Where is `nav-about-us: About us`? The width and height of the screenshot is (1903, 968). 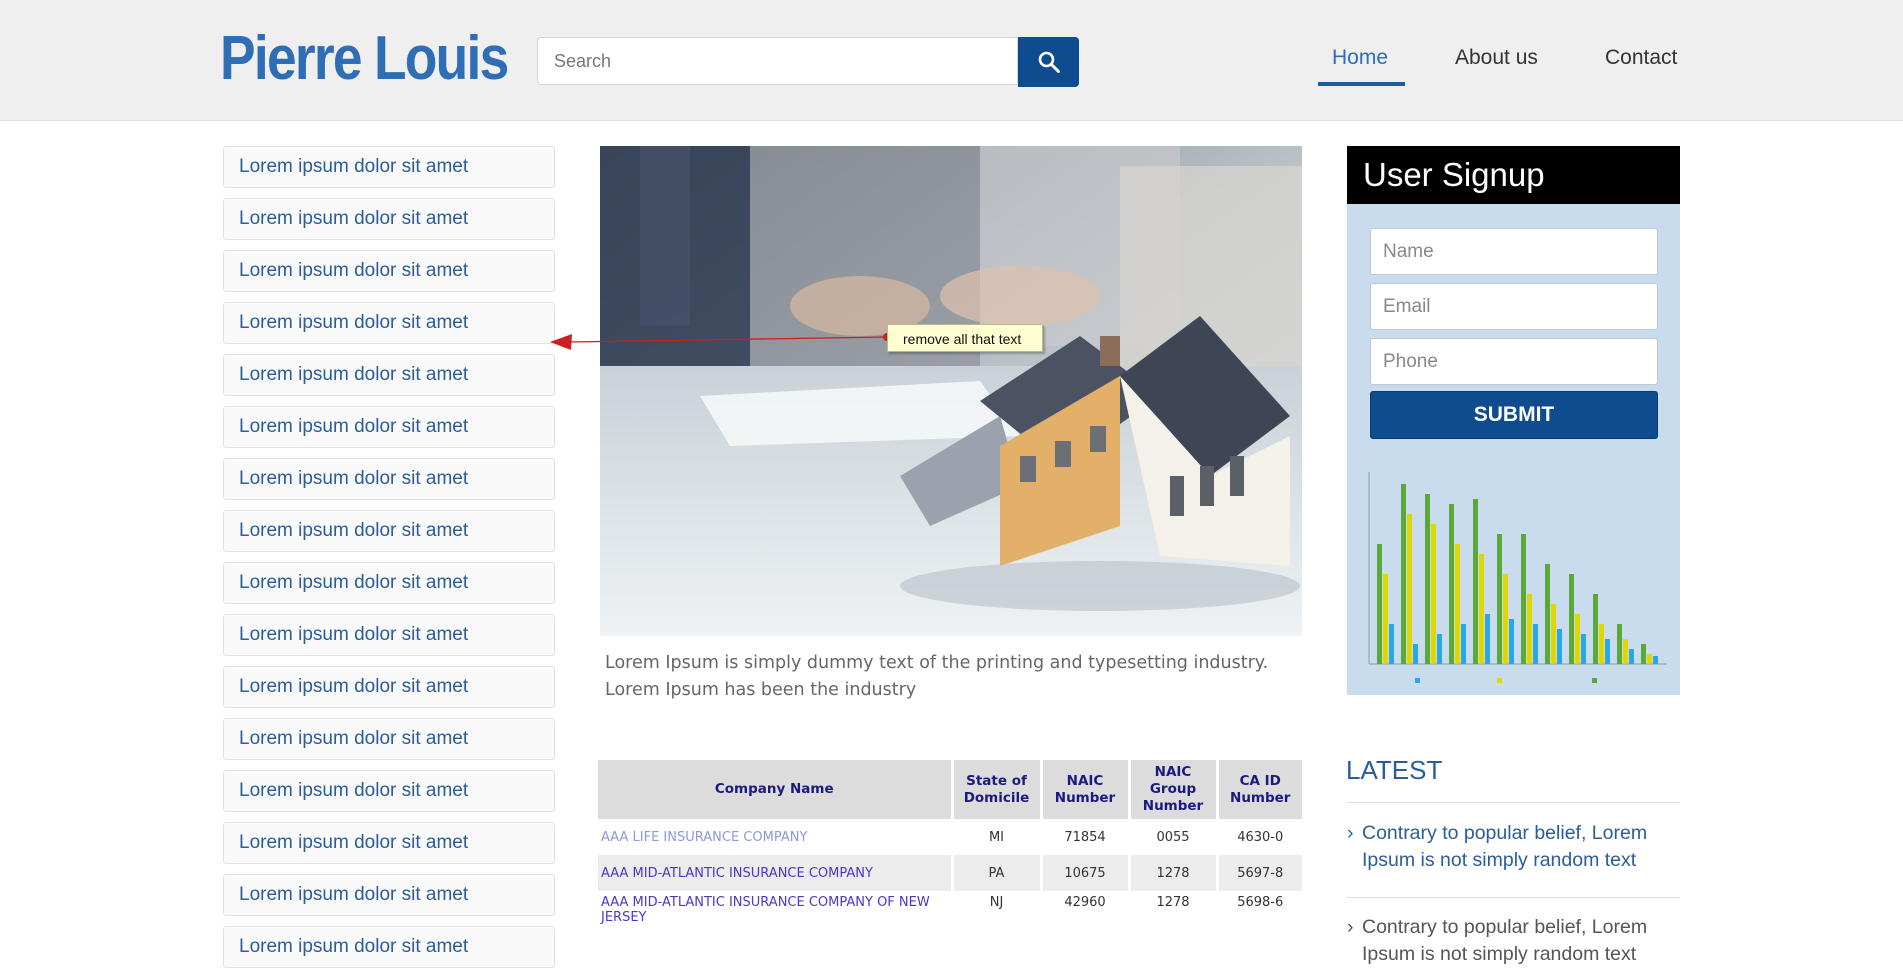 nav-about-us: About us is located at coordinates (1496, 58).